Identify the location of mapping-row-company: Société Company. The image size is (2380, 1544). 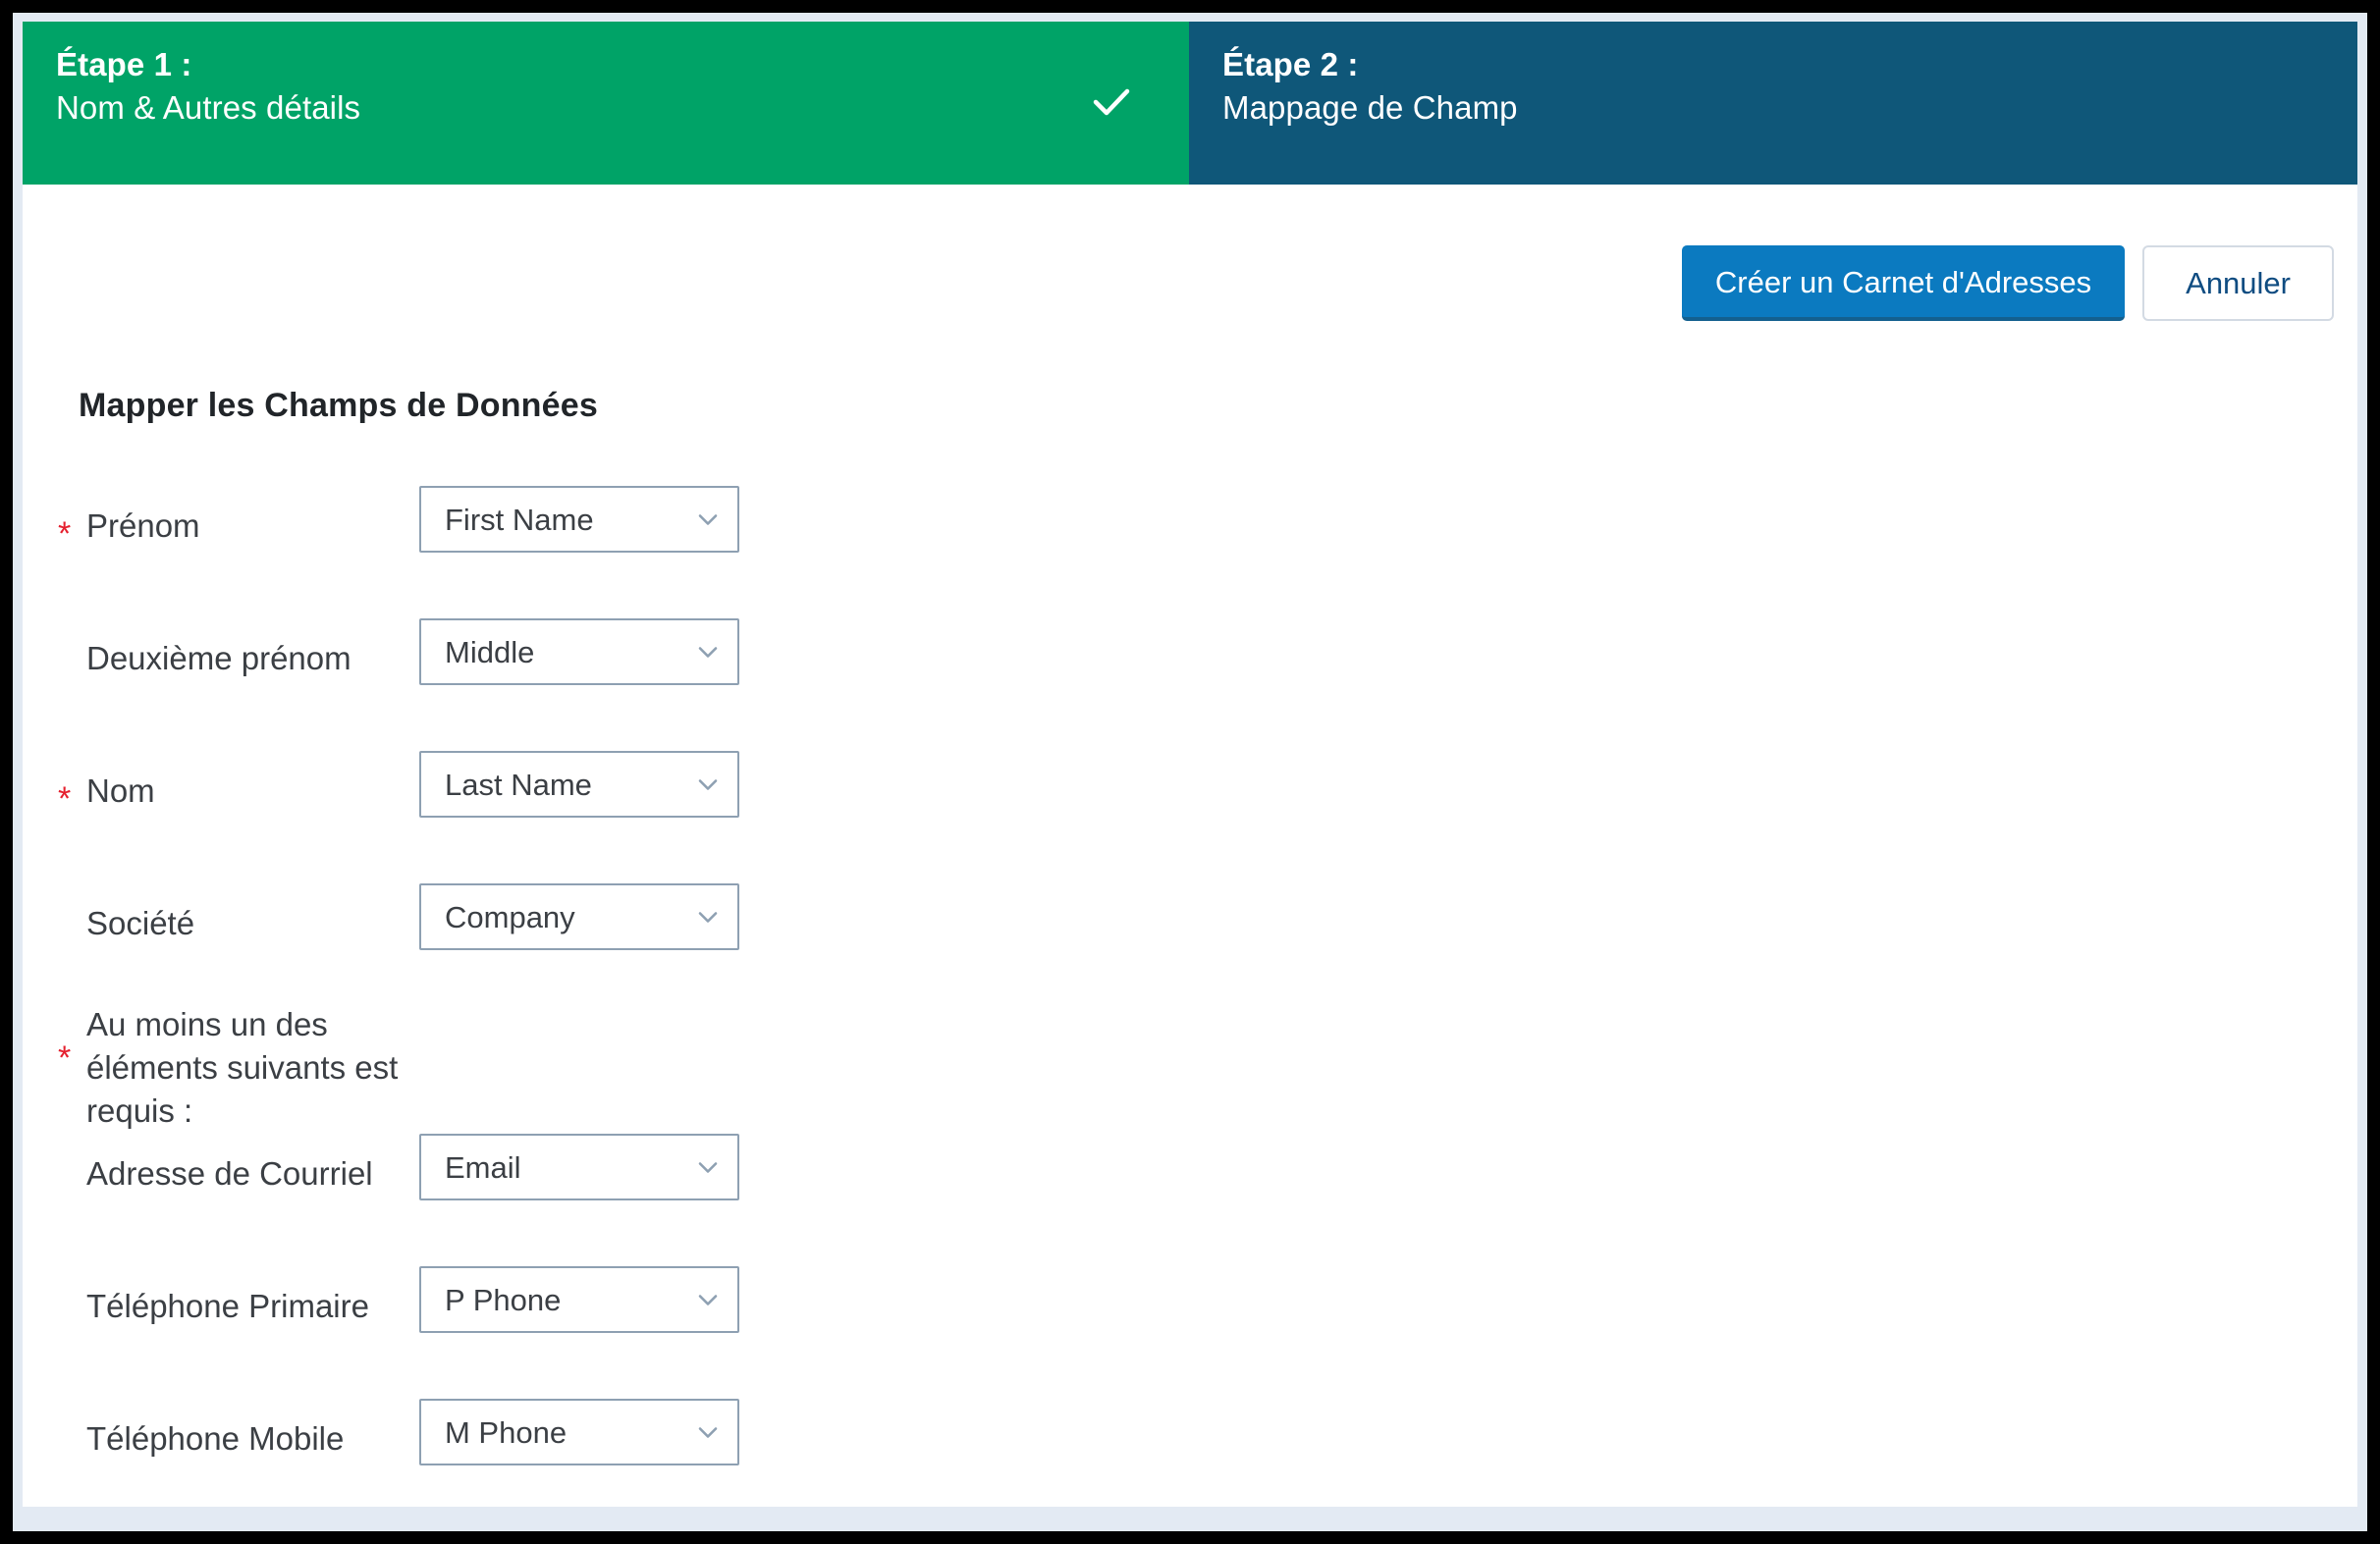
(1190, 928).